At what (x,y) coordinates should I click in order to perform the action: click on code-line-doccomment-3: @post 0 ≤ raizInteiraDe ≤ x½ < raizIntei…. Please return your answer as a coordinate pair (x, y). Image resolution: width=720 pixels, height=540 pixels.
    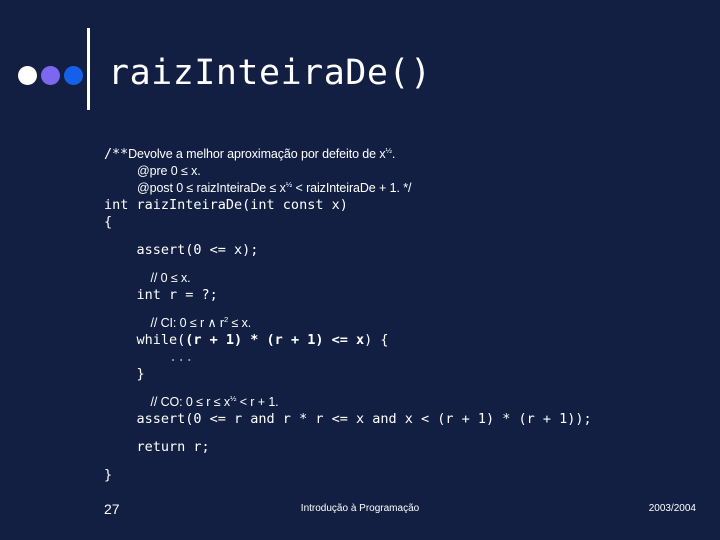
    Looking at the image, I should click on (408, 188).